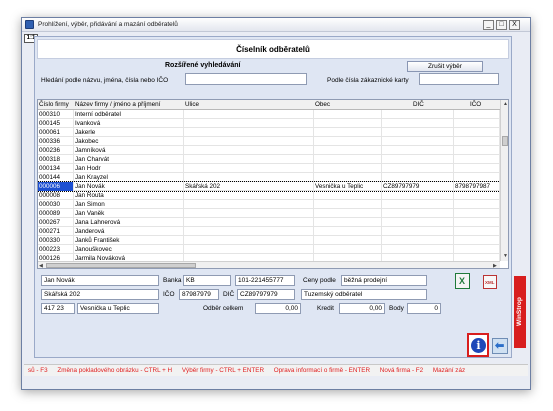  Describe the element at coordinates (269, 132) in the screenshot. I see `table-row: 000061 Jakerle` at that location.